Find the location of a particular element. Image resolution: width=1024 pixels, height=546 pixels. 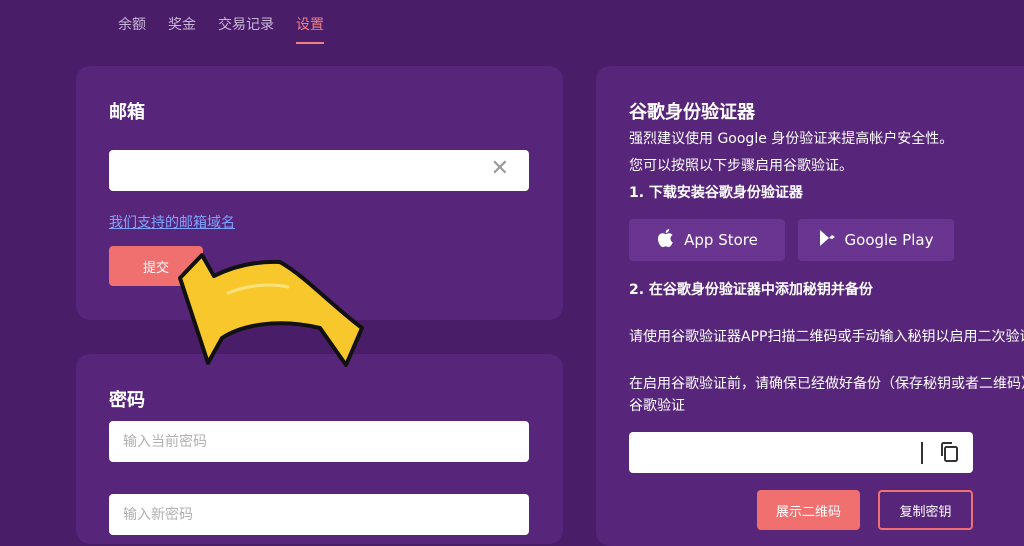

pointer-arrow-icon is located at coordinates (271, 310).